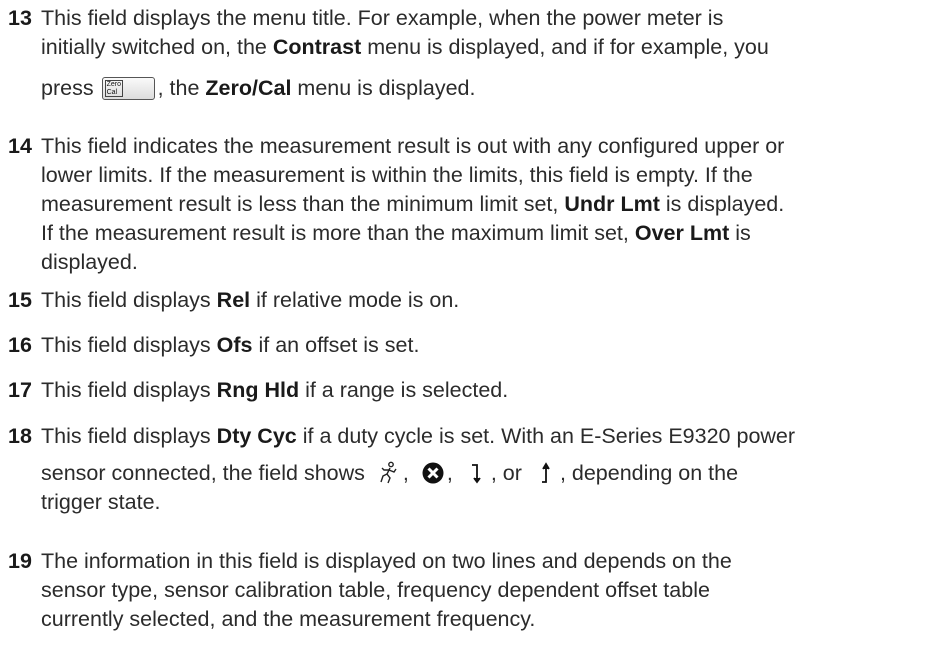  I want to click on down-arrow-trigger-icon, so click(477, 473).